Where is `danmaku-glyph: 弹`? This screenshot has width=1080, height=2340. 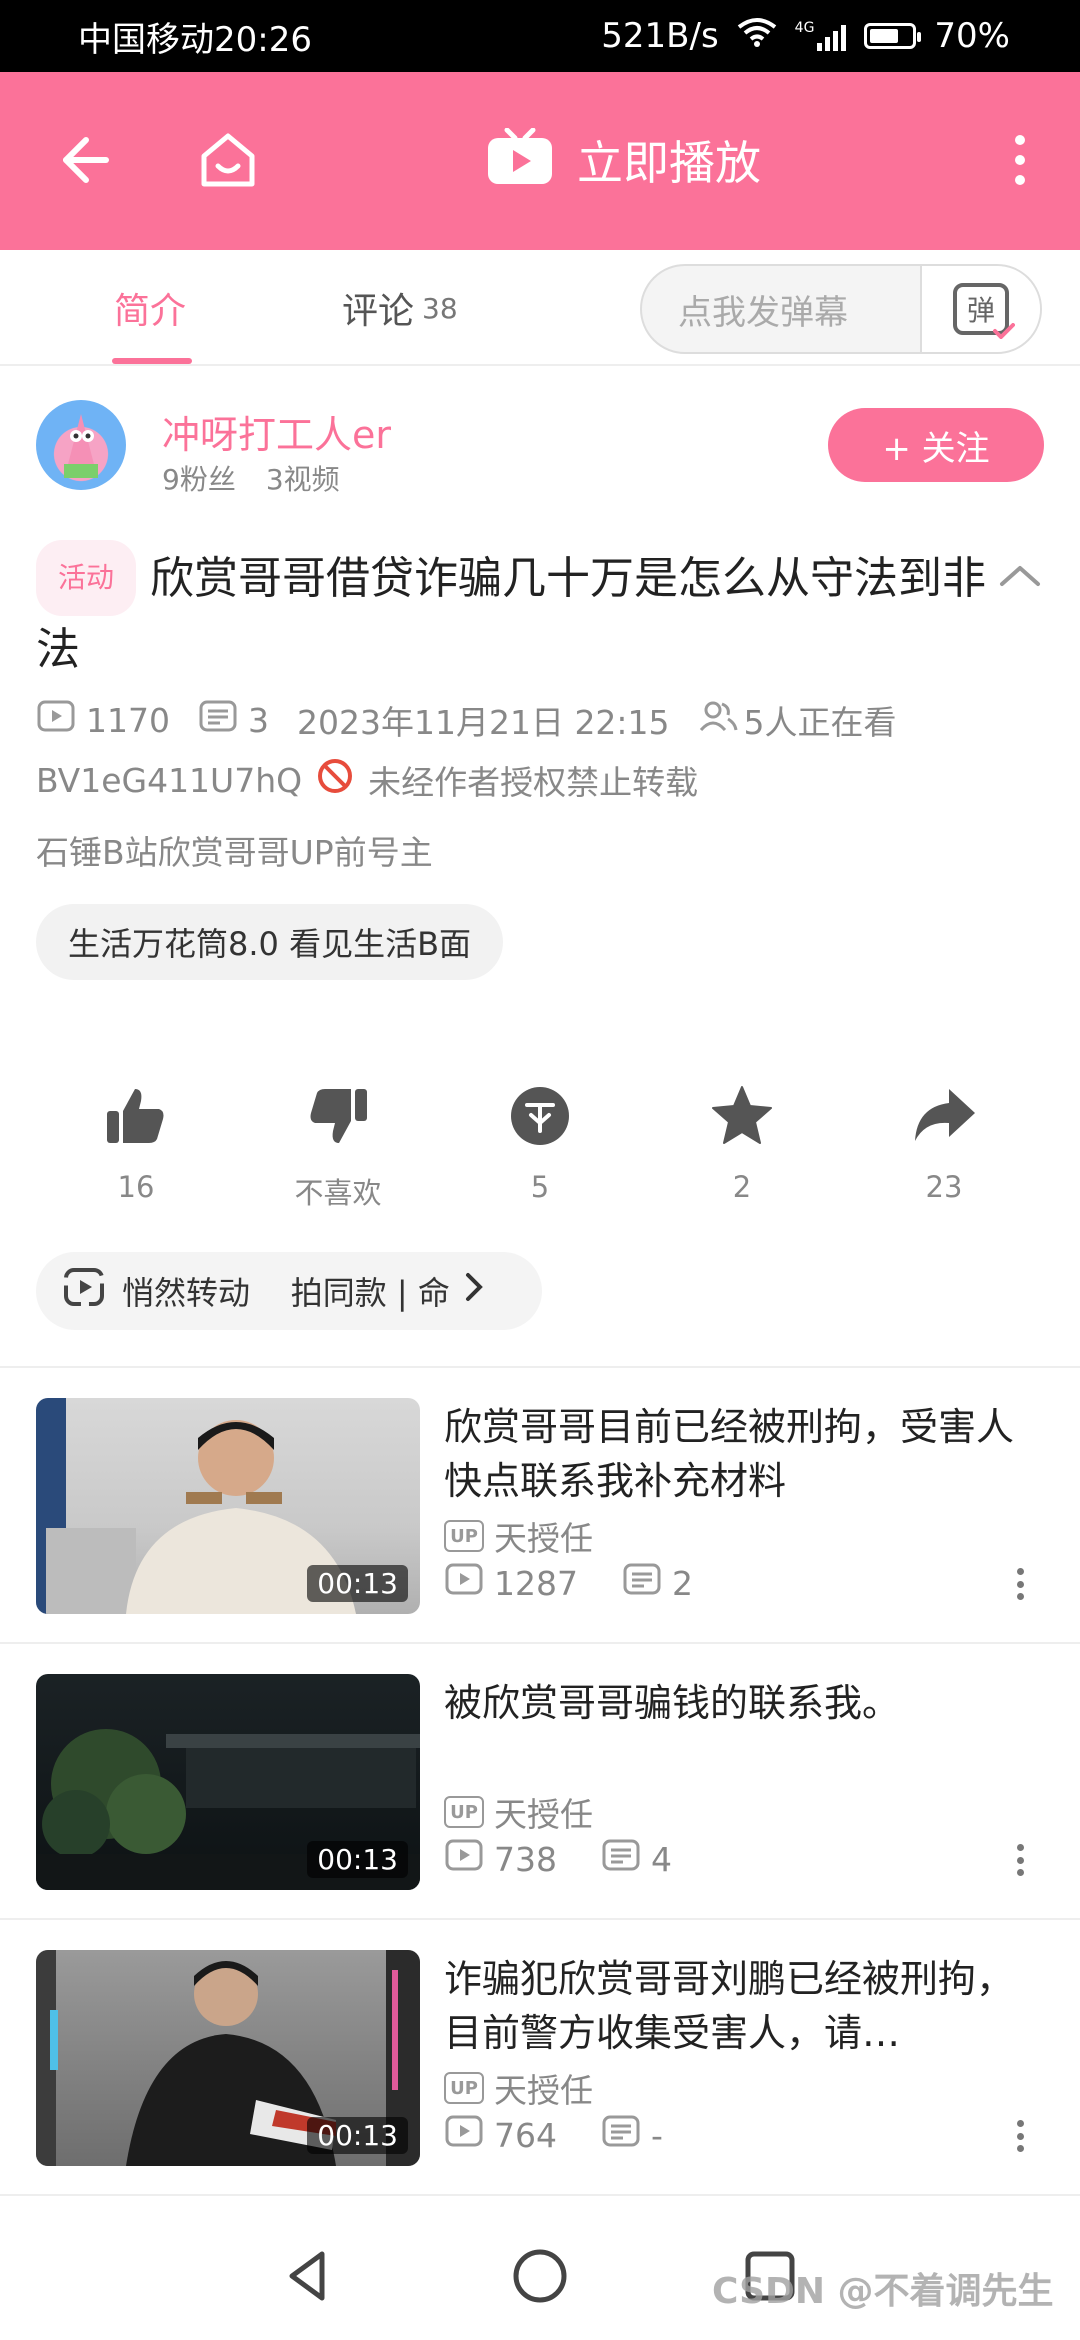
danmaku-glyph: 弹 is located at coordinates (980, 310).